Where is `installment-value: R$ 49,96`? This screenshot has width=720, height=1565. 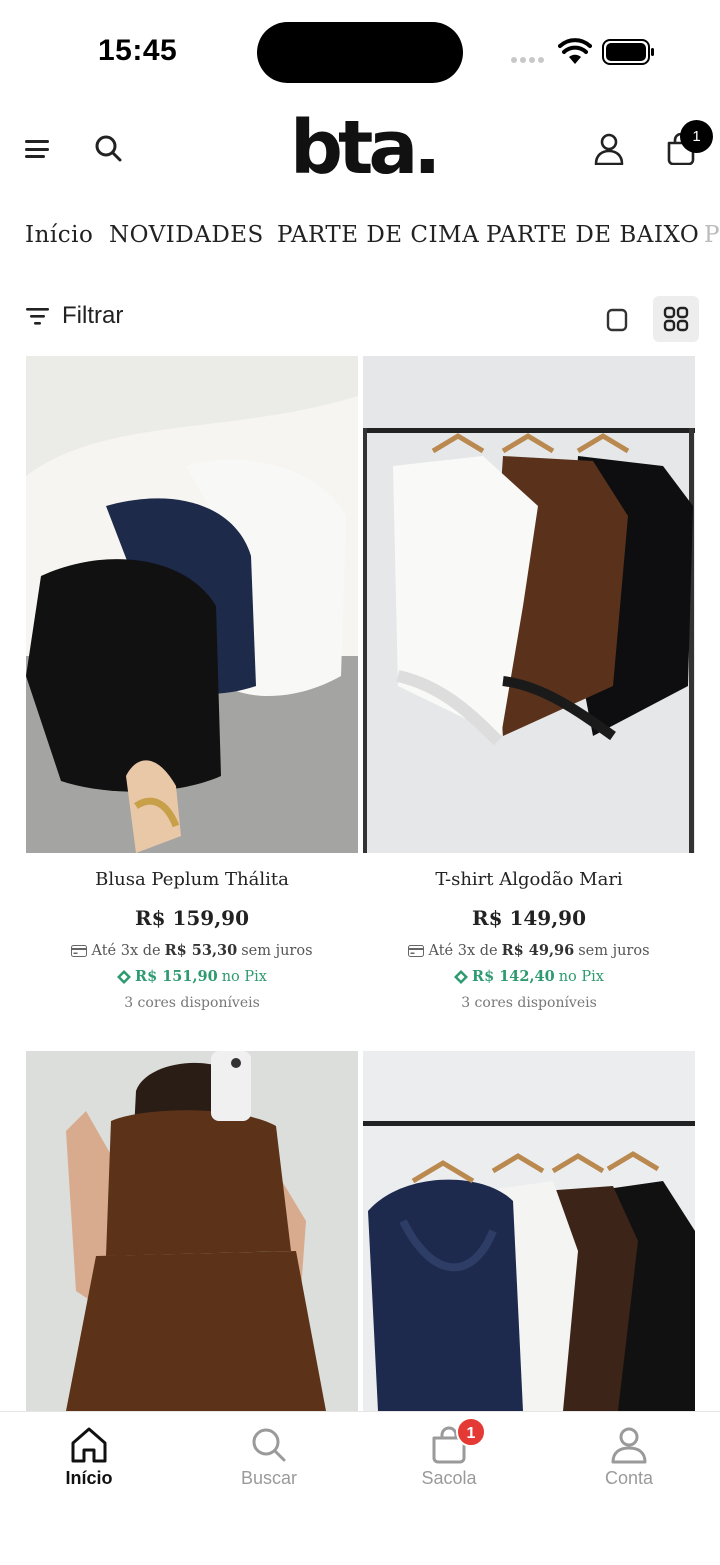 installment-value: R$ 49,96 is located at coordinates (538, 950).